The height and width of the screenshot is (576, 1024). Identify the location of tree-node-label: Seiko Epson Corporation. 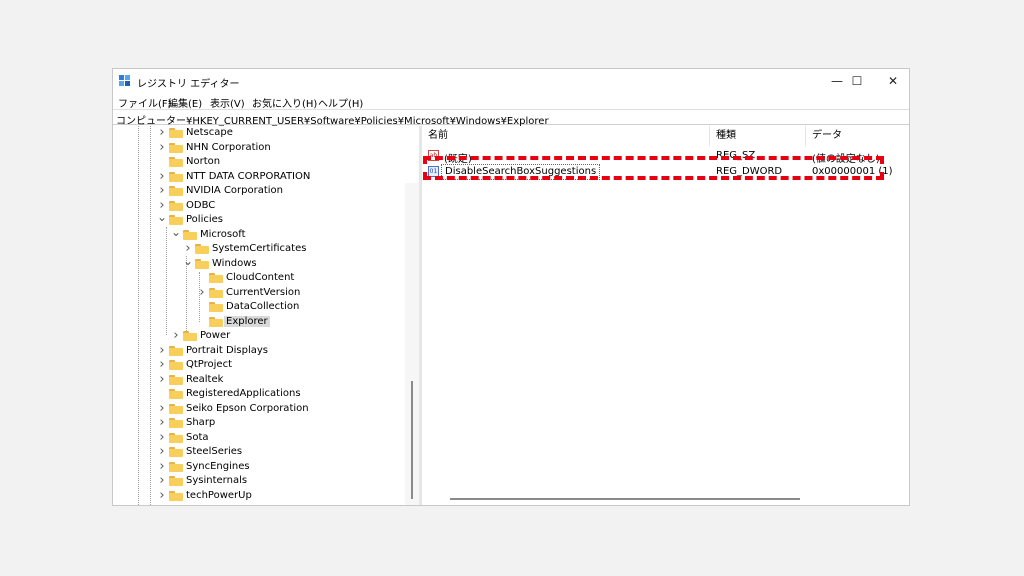
(247, 408).